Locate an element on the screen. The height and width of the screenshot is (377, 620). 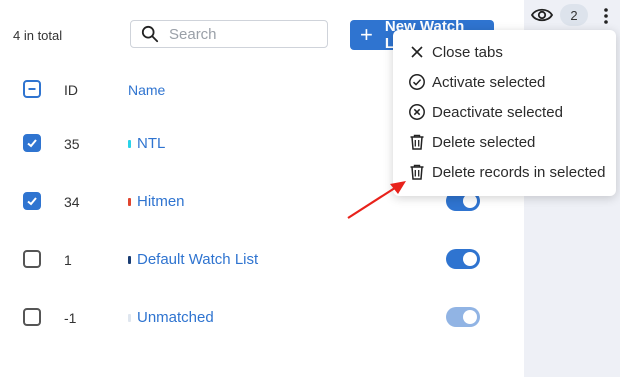
row-name-link: NTL is located at coordinates (146, 143).